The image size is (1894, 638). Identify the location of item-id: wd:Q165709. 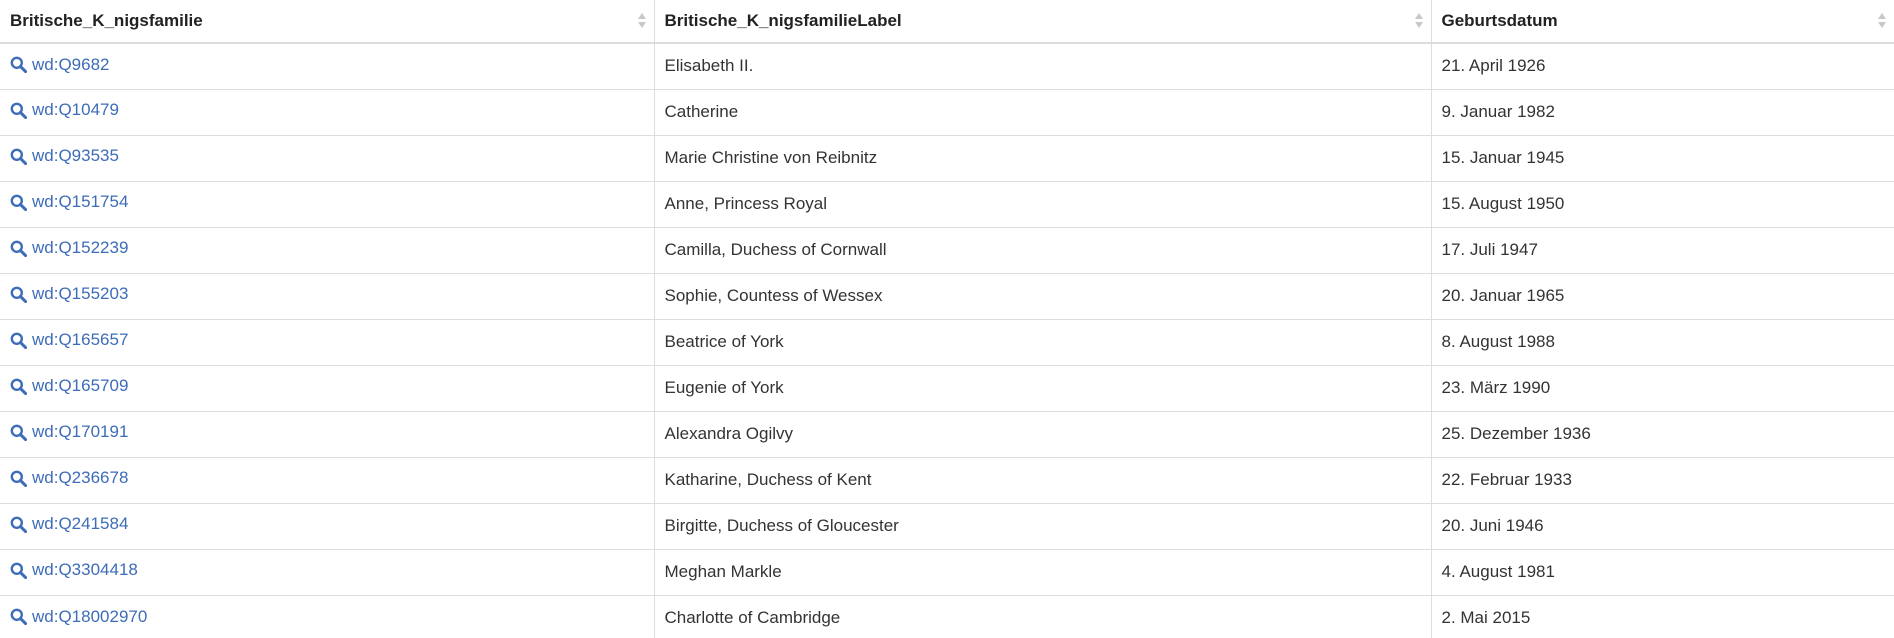
(80, 386).